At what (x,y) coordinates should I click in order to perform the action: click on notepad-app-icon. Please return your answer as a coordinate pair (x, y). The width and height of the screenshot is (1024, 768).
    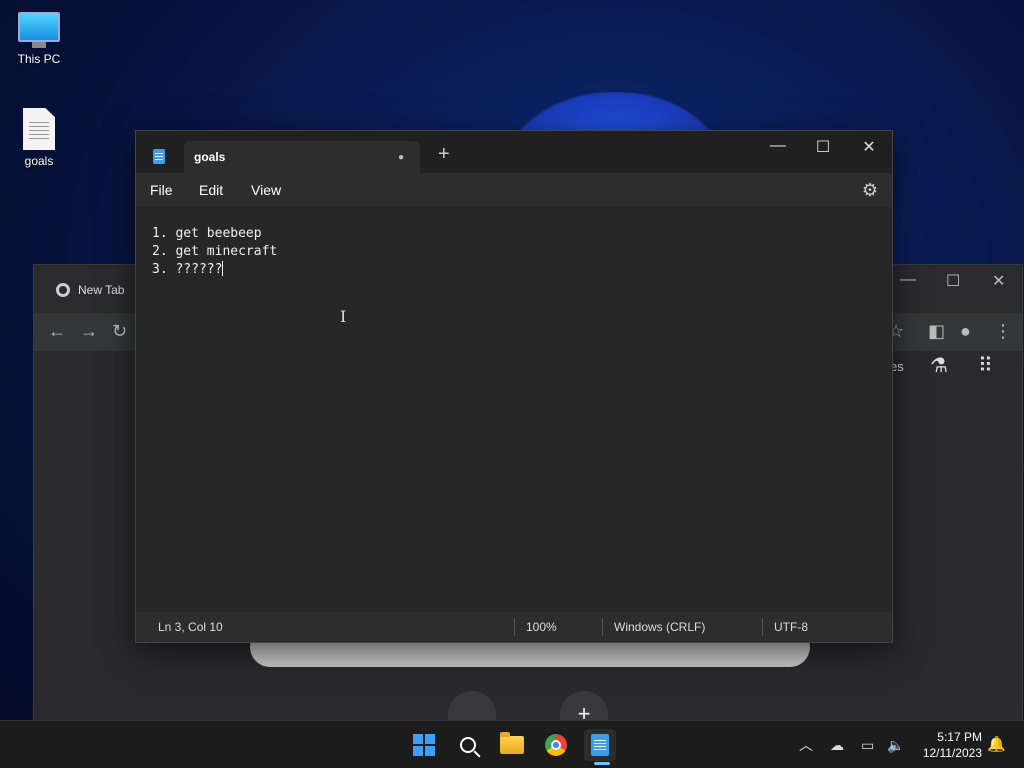
    Looking at the image, I should click on (159, 156).